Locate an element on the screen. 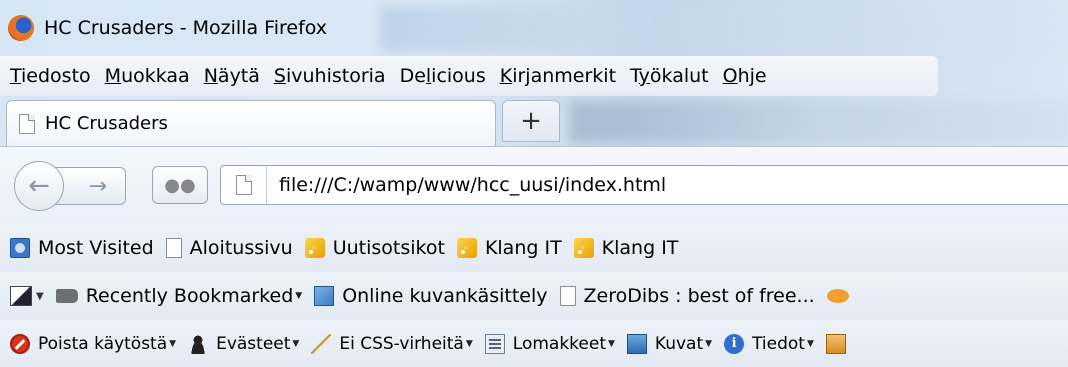  bookmark-klang-it-2: Klang IT is located at coordinates (626, 248).